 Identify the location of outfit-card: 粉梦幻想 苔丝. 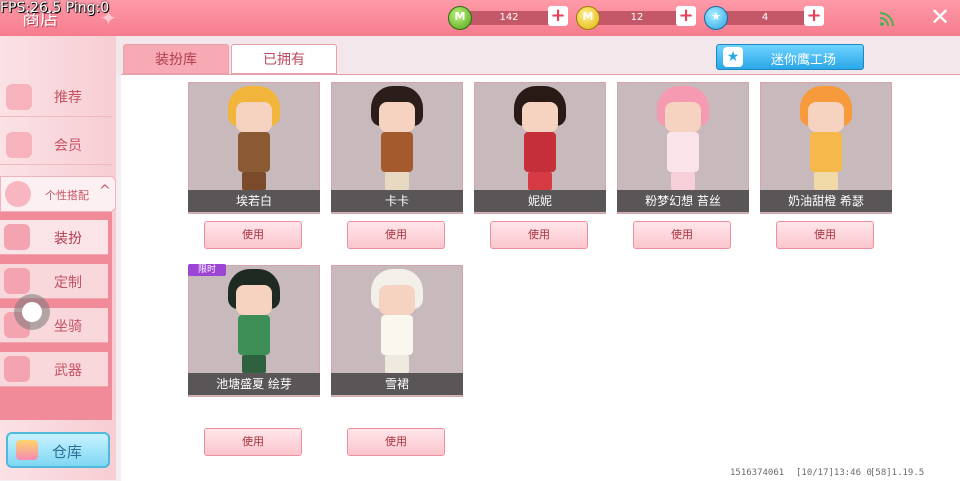
(683, 148).